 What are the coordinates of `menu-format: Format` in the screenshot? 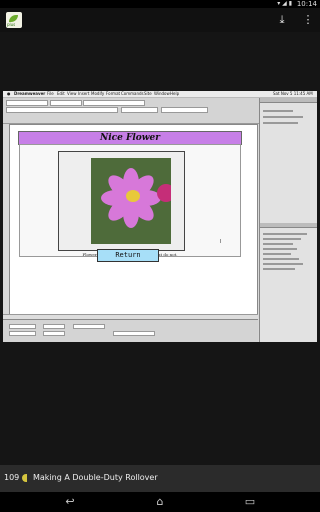 It's located at (113, 93).